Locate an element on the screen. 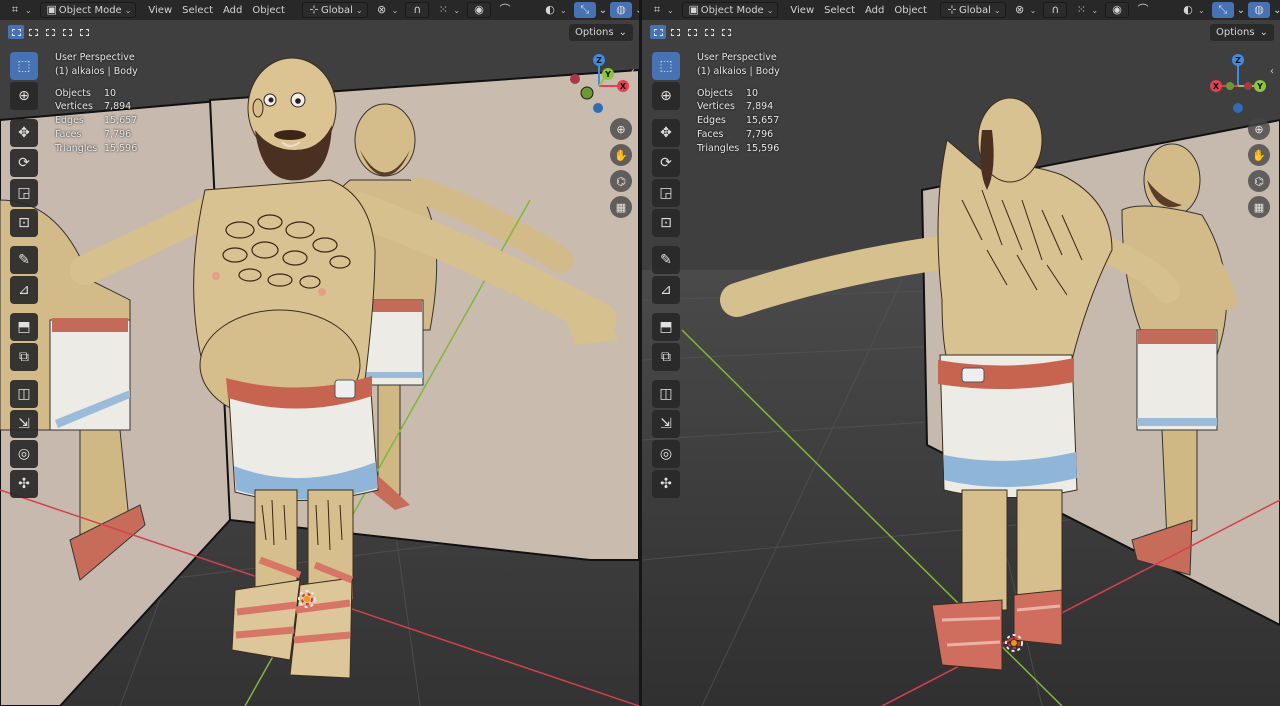 The height and width of the screenshot is (706, 1280). annotate-icon: ✎ is located at coordinates (666, 260).